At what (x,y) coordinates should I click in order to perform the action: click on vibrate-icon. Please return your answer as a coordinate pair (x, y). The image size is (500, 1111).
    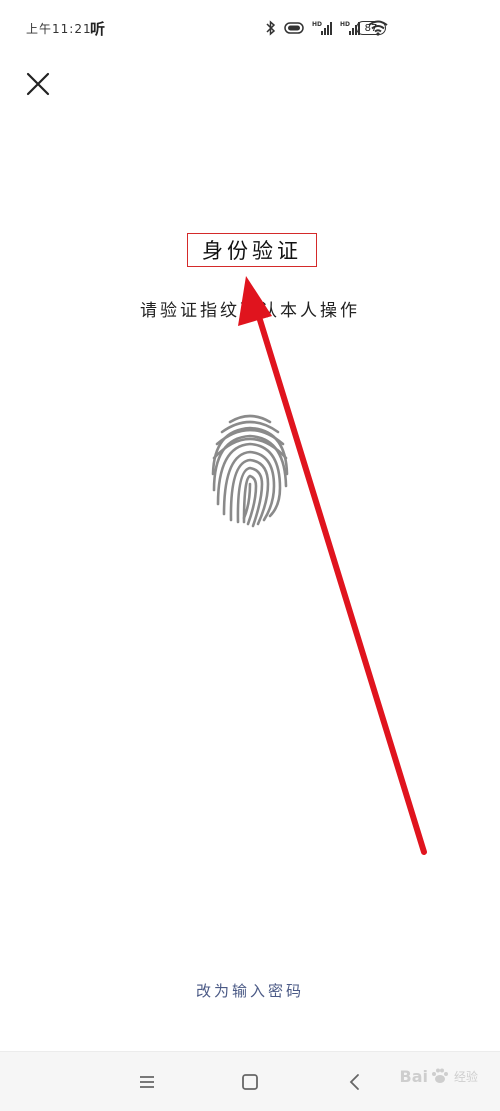
    Looking at the image, I should click on (294, 28).